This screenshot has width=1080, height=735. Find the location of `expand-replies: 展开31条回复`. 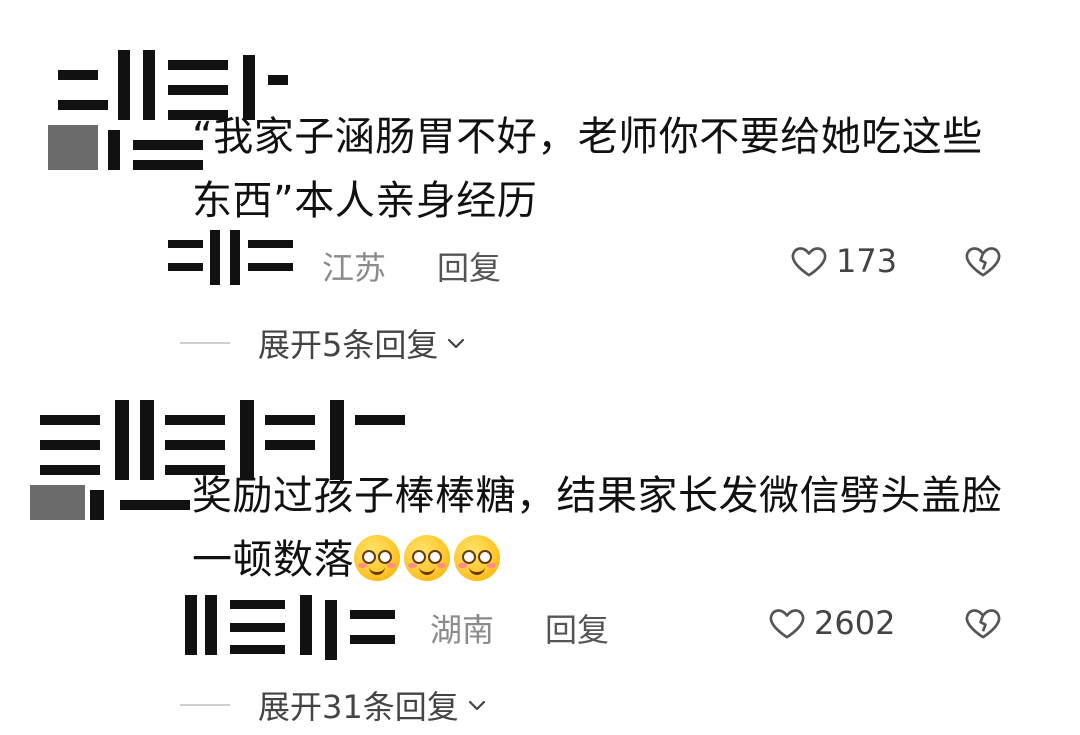

expand-replies: 展开31条回复 is located at coordinates (334, 705).